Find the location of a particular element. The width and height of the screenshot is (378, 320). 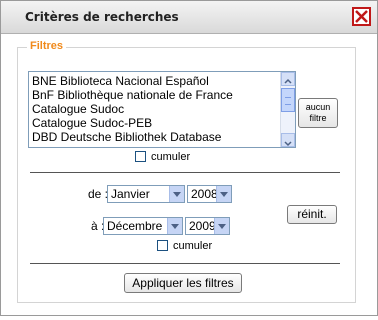

to-month-value: Décembre is located at coordinates (135, 226).